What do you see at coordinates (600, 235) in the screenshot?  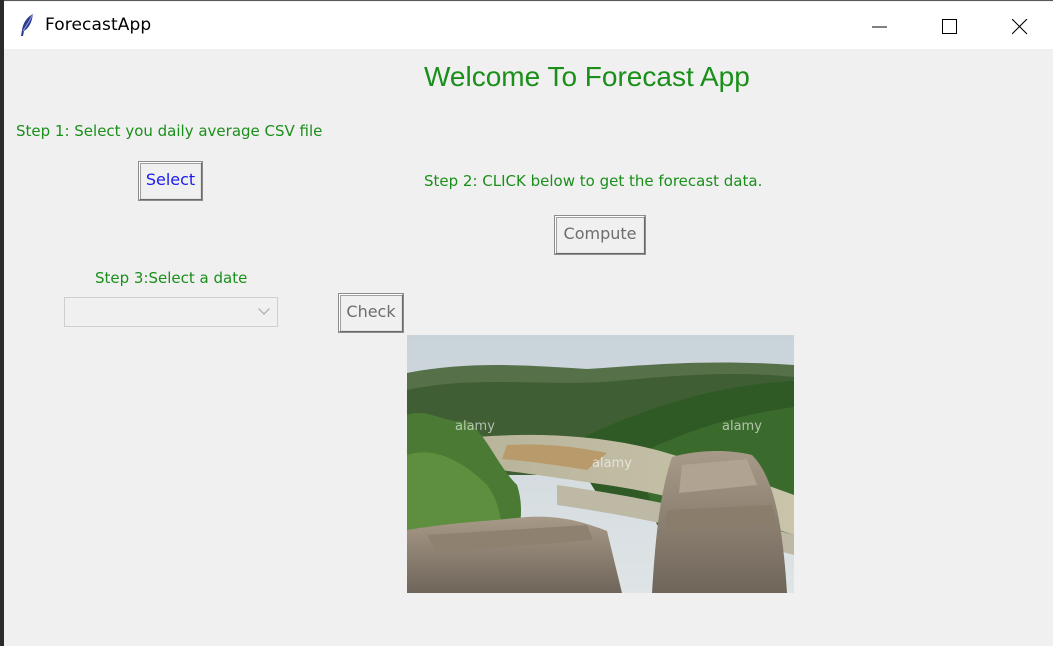 I see `compute-button: Compute` at bounding box center [600, 235].